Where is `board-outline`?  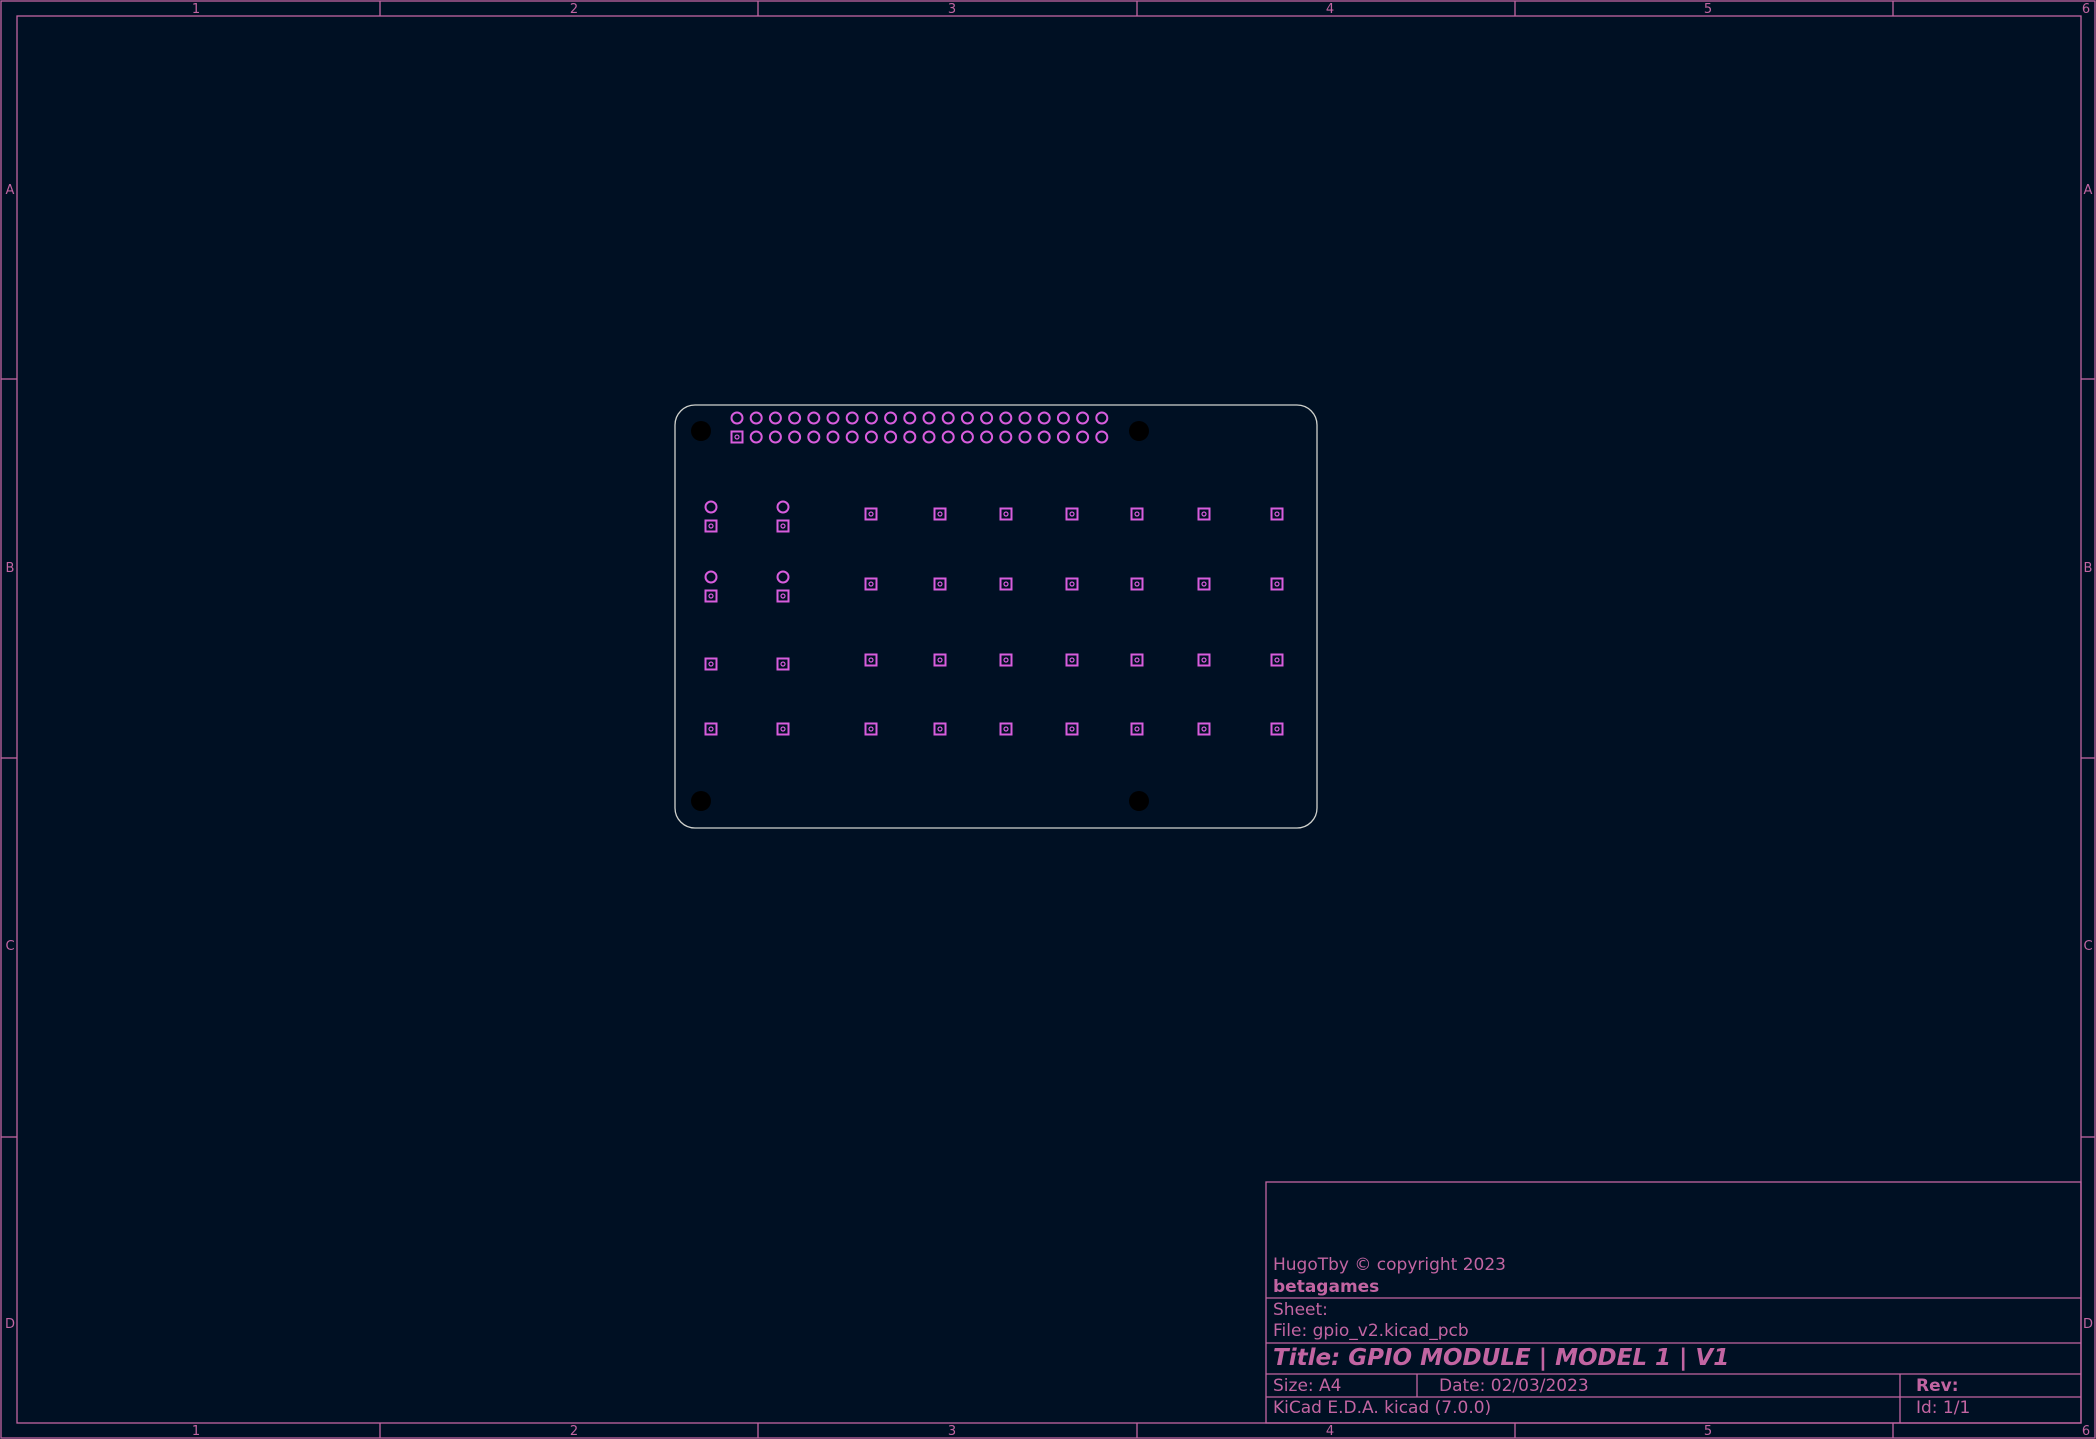
board-outline is located at coordinates (996, 616).